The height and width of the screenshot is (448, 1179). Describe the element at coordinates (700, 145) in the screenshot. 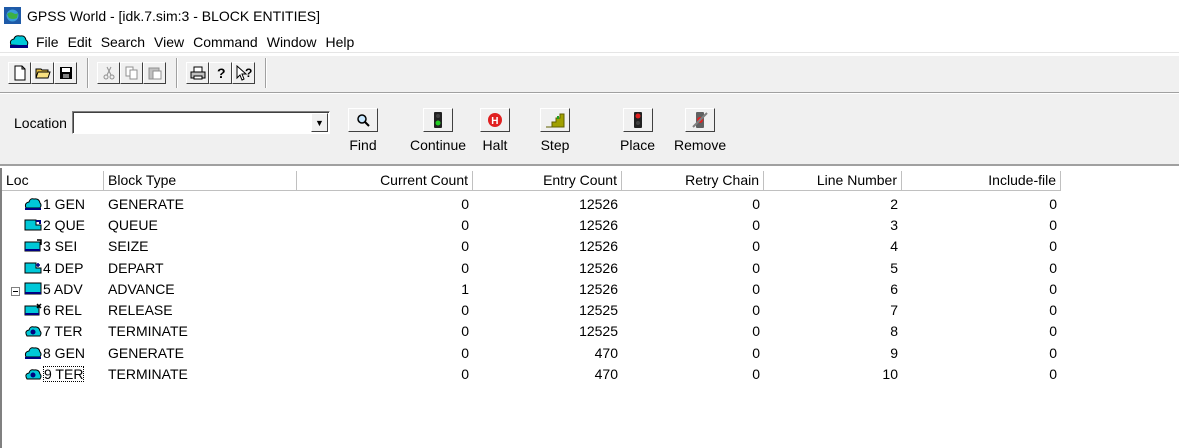

I see `remove-label: Remove` at that location.